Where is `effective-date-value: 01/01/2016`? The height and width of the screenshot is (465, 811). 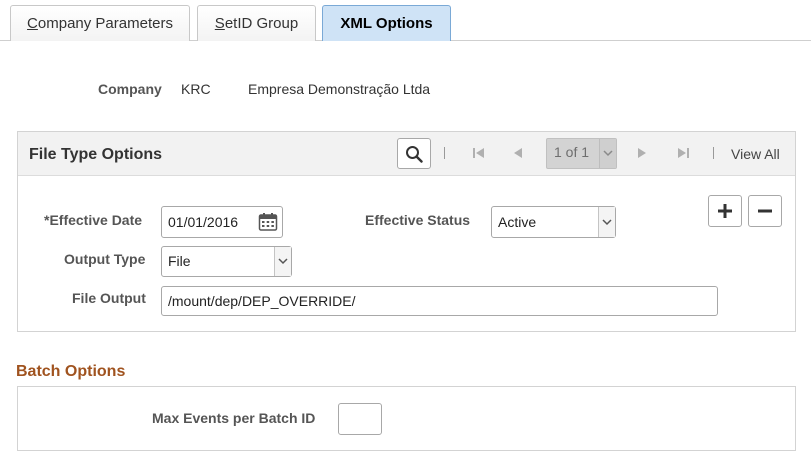 effective-date-value: 01/01/2016 is located at coordinates (203, 222).